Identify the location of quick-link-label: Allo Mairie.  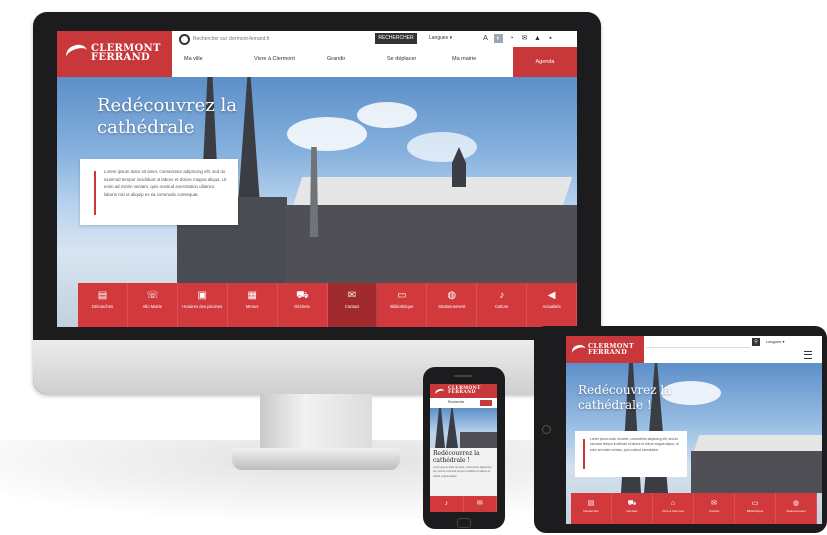
(152, 306).